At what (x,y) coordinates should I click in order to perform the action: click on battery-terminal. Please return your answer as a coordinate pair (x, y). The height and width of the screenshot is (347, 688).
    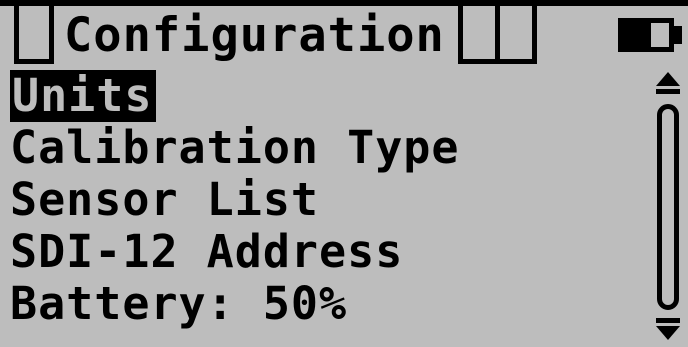
    Looking at the image, I should click on (678, 35).